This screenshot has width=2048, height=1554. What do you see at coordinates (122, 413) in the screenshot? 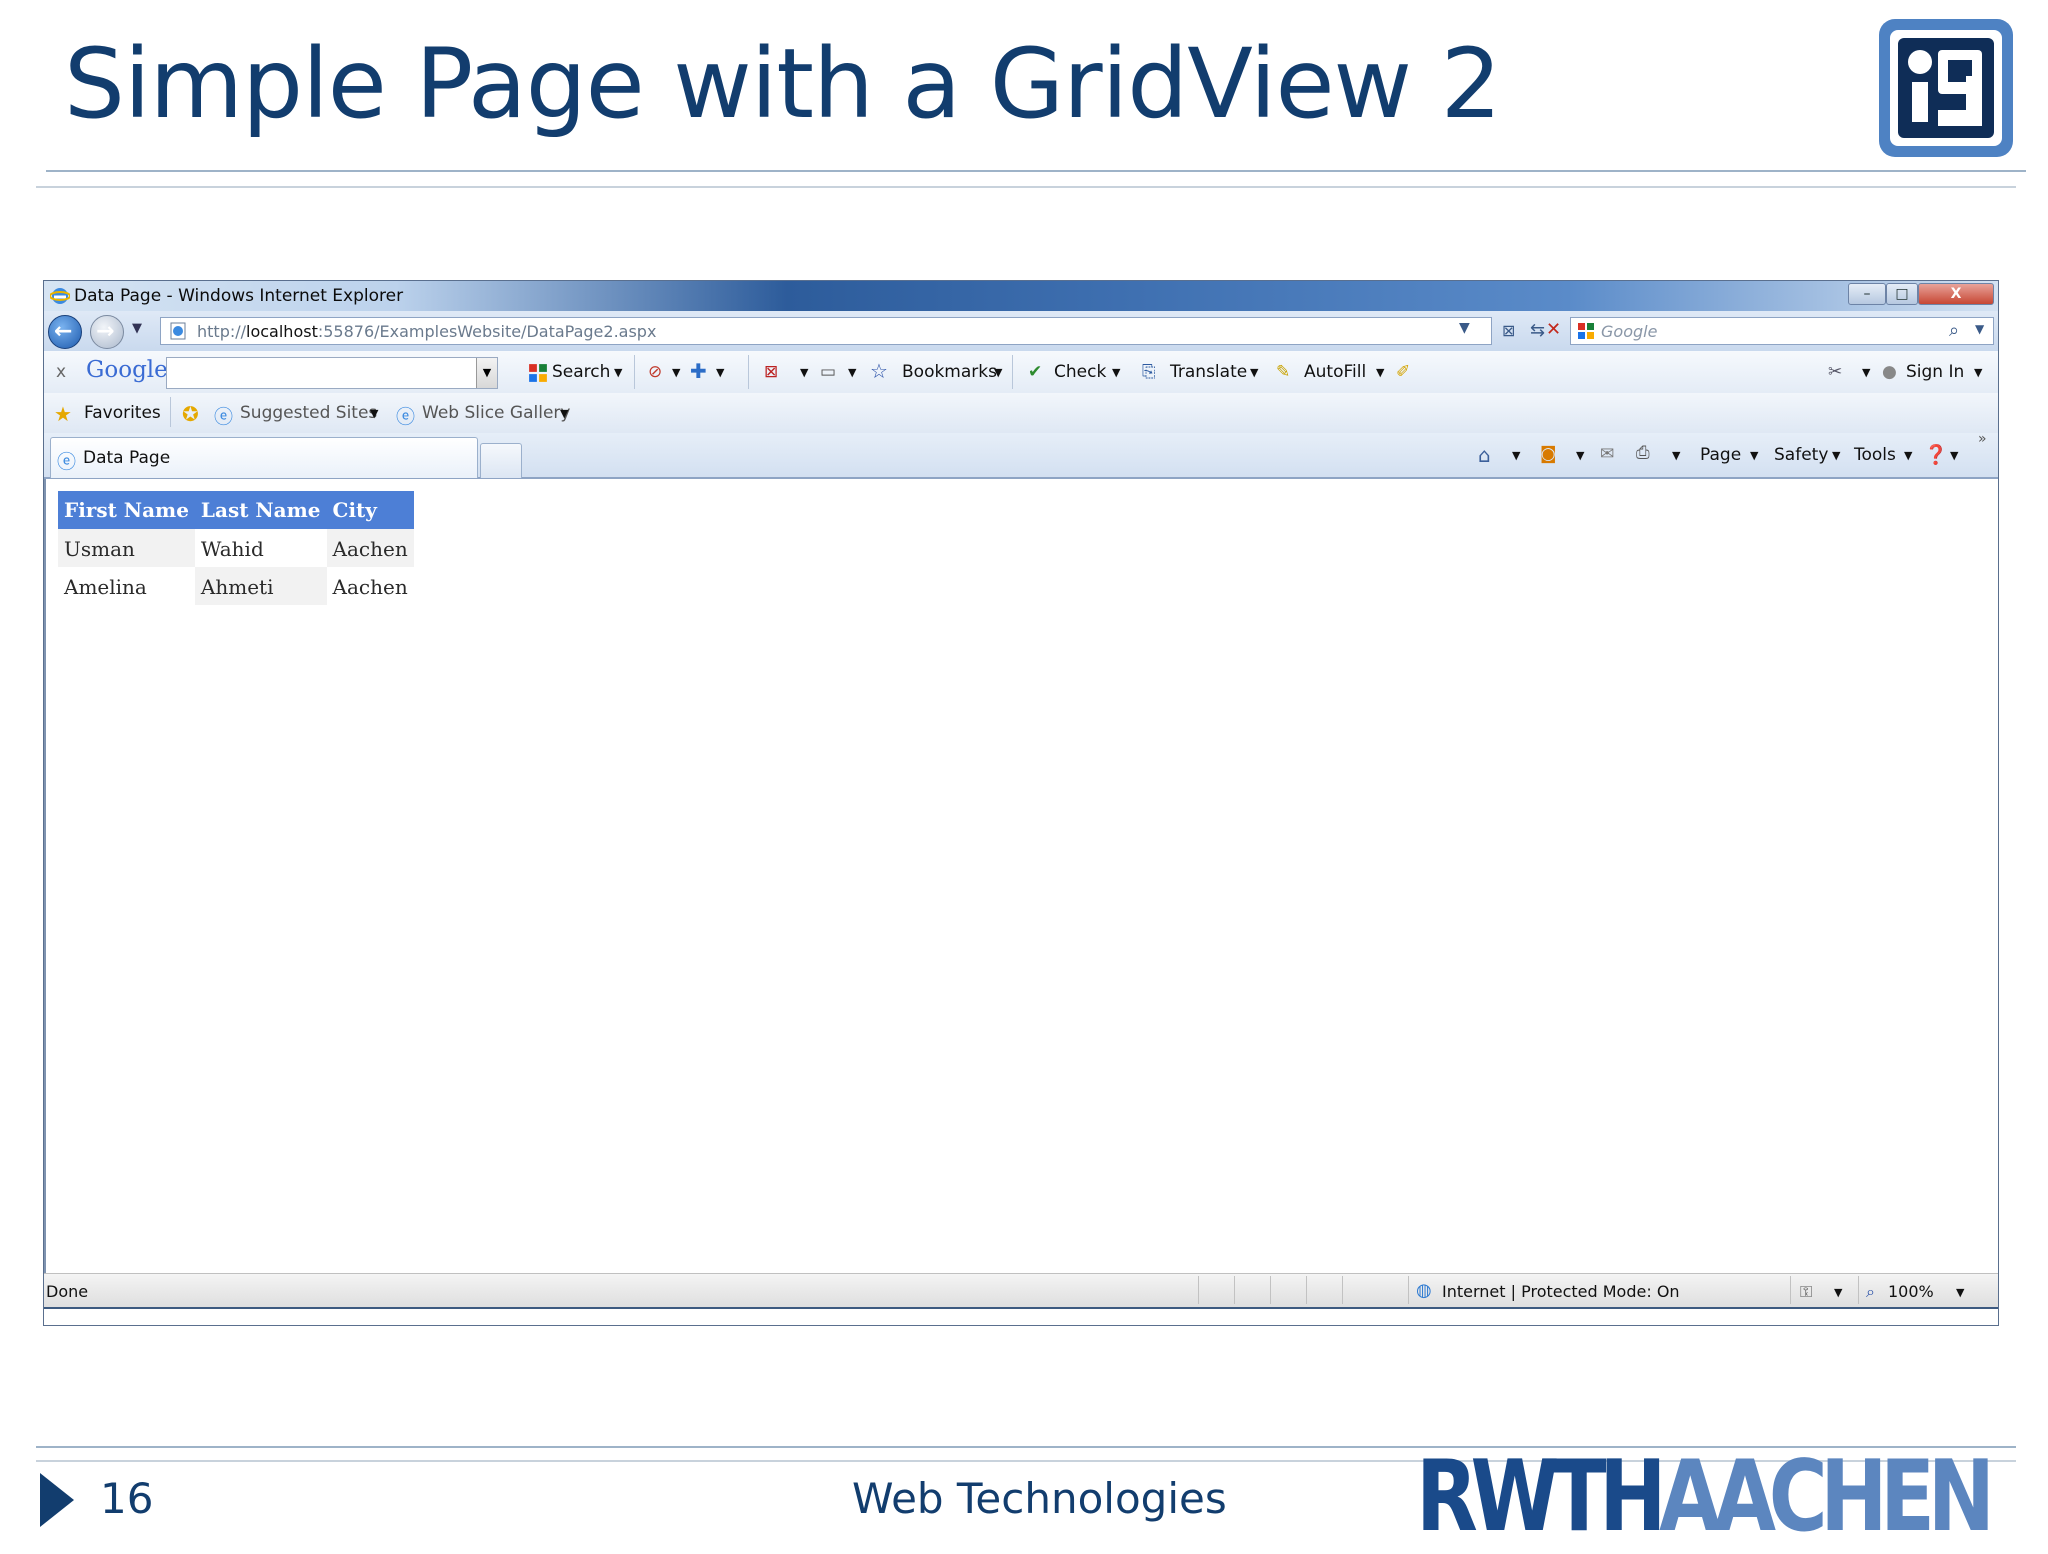
I see `favorites-button: Favorites` at bounding box center [122, 413].